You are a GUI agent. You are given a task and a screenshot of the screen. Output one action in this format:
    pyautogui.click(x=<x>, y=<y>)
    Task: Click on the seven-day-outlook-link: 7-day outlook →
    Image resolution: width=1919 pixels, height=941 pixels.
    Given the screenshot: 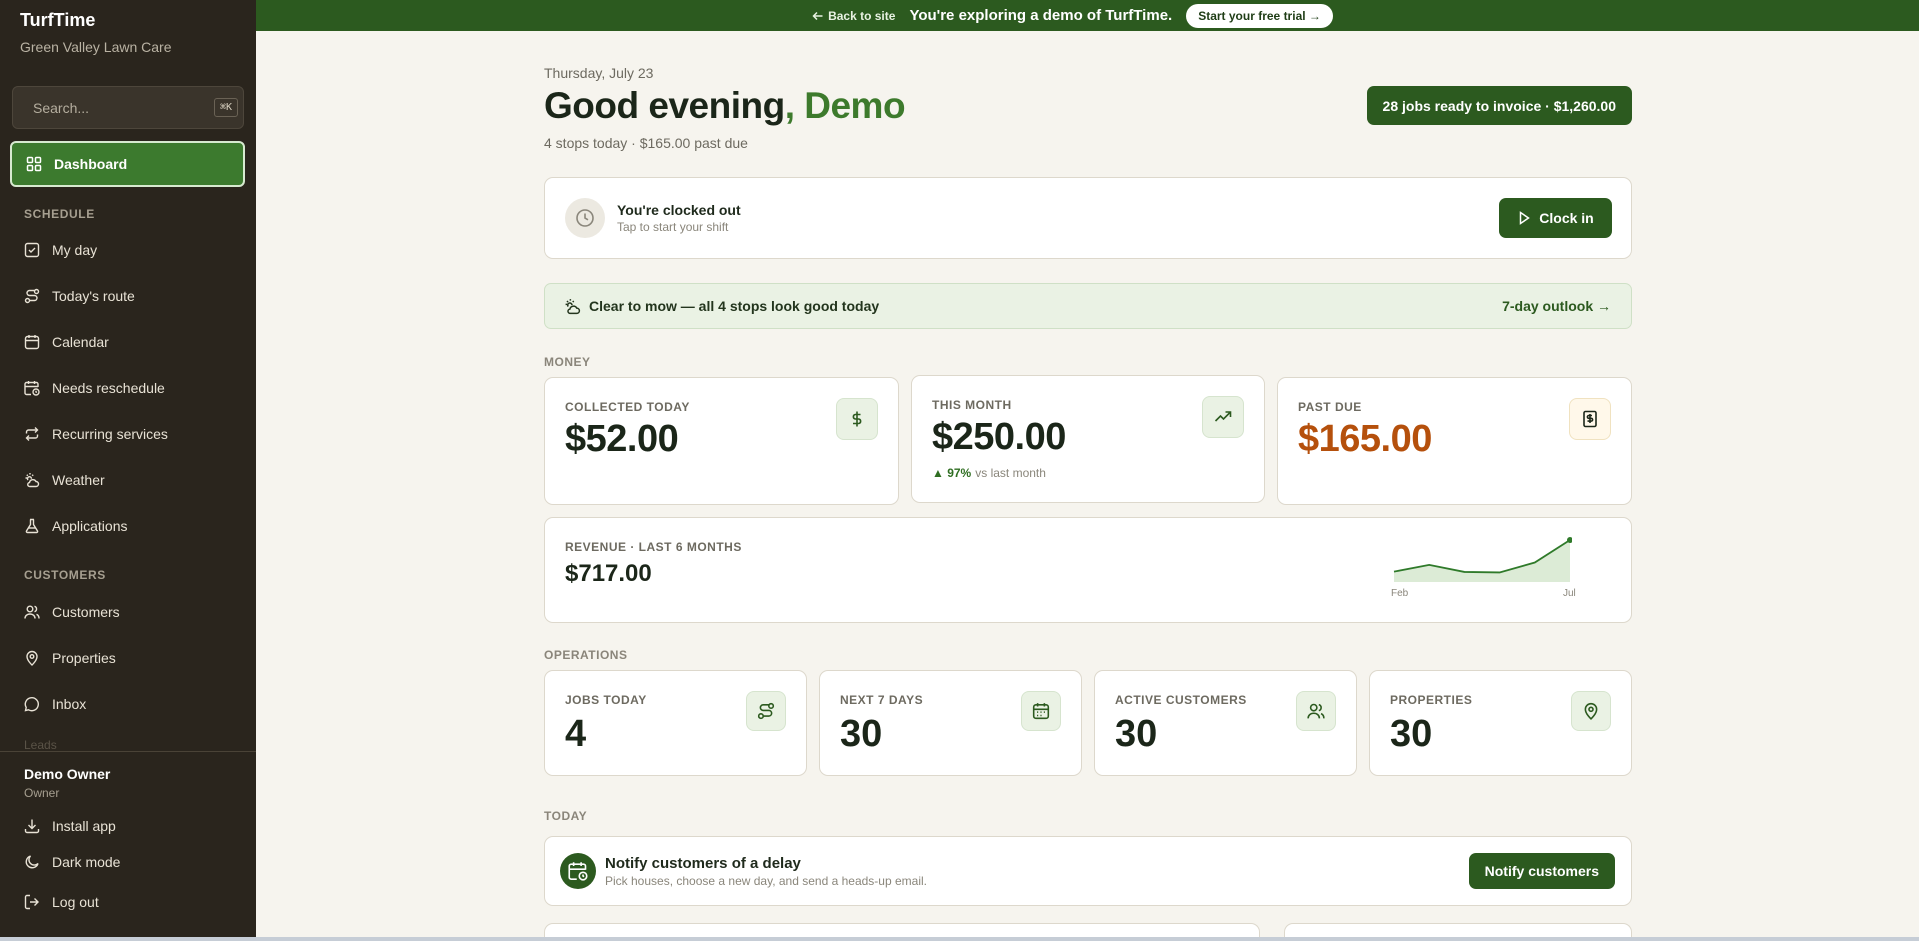 What is the action you would take?
    pyautogui.click(x=1556, y=306)
    